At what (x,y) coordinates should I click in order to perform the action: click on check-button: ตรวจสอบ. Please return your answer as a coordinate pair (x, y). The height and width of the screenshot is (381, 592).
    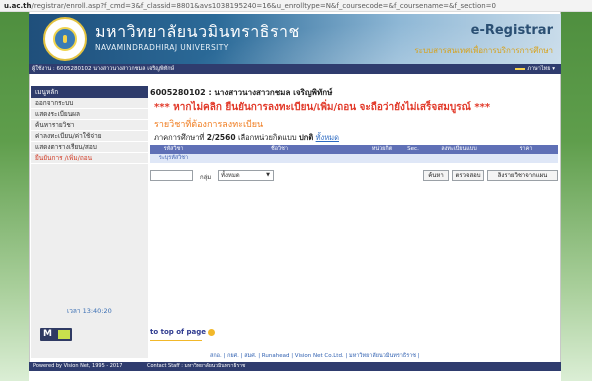
    Looking at the image, I should click on (468, 175).